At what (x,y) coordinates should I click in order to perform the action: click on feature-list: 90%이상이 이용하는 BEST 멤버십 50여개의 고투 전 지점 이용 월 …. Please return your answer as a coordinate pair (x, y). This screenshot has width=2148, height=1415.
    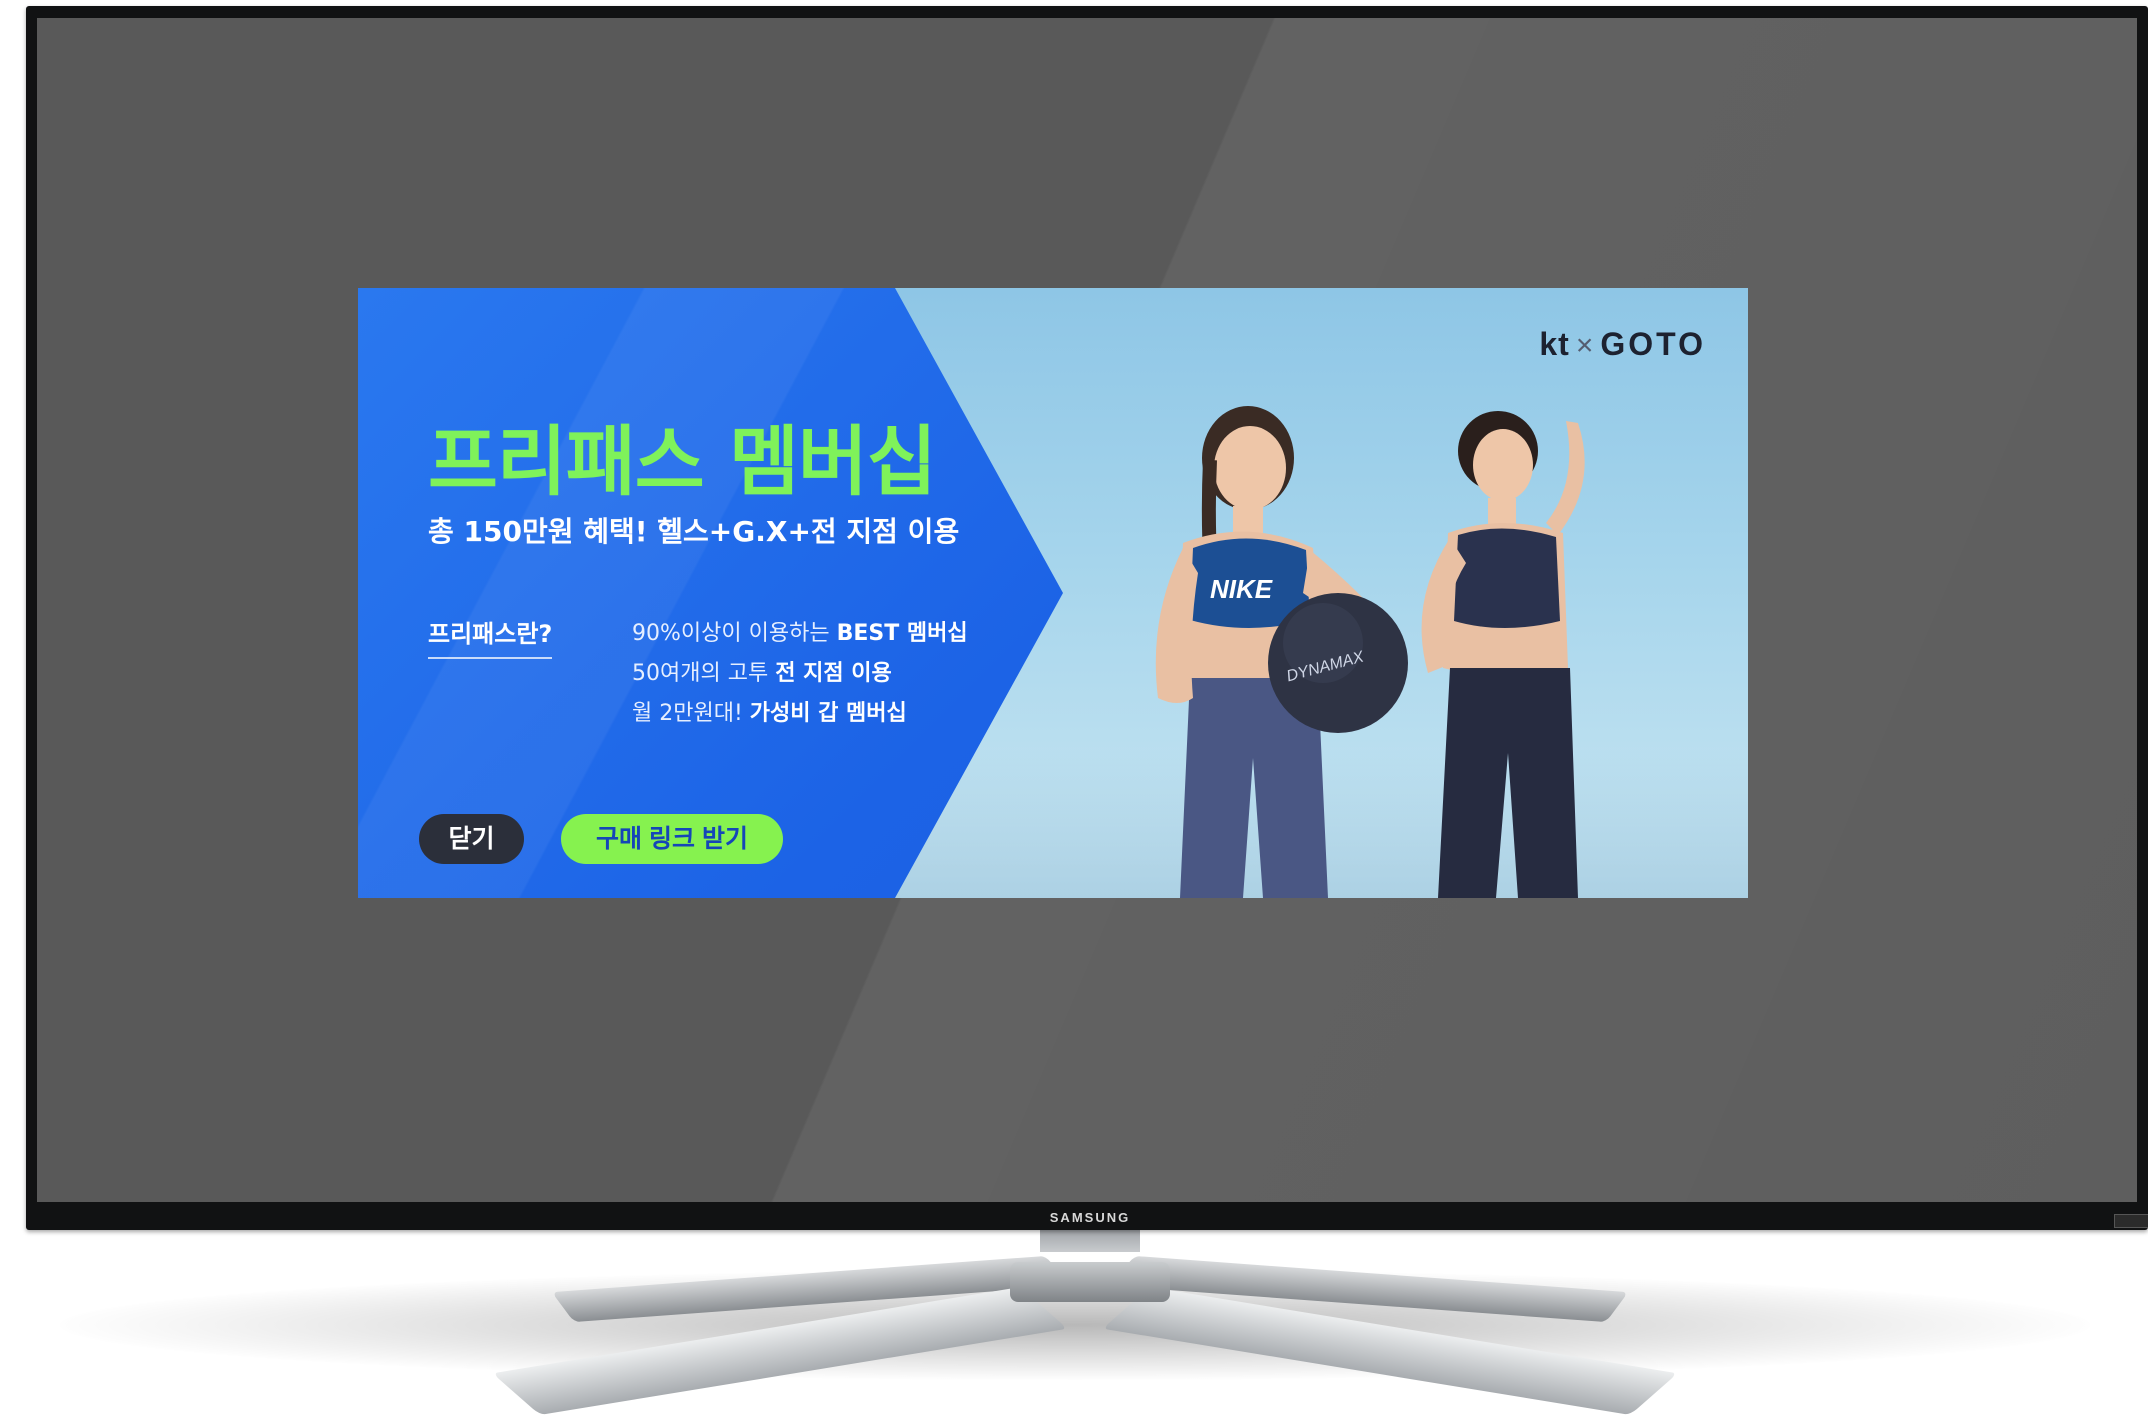
    Looking at the image, I should click on (800, 674).